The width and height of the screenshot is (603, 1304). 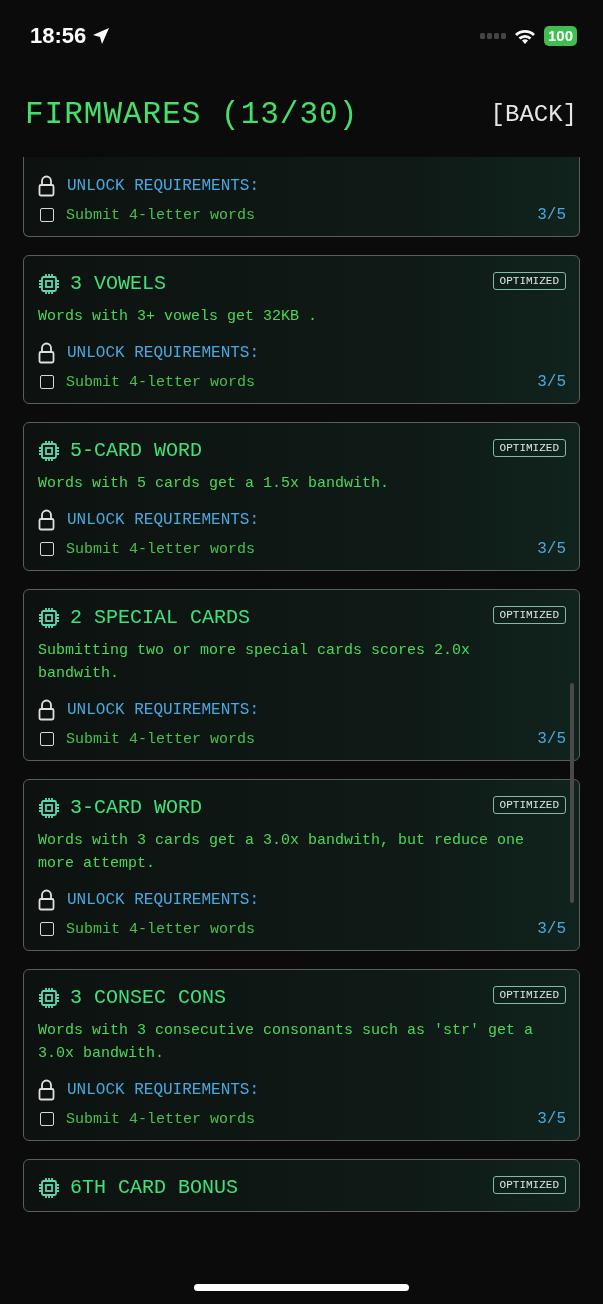 What do you see at coordinates (255, 662) in the screenshot?
I see `firmware-description: Submitting two or more special cards scores 2.0x bandwith.` at bounding box center [255, 662].